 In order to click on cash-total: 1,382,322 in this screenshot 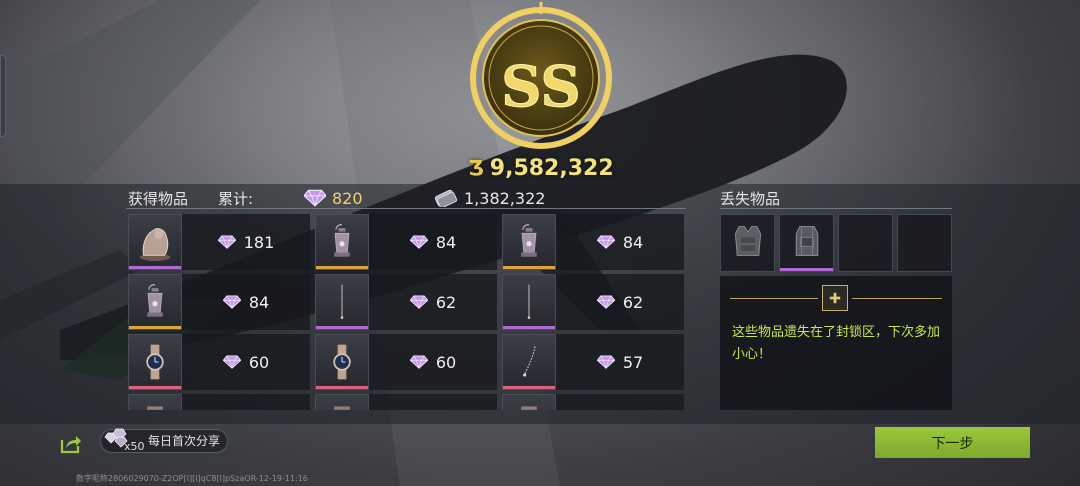, I will do `click(489, 198)`.